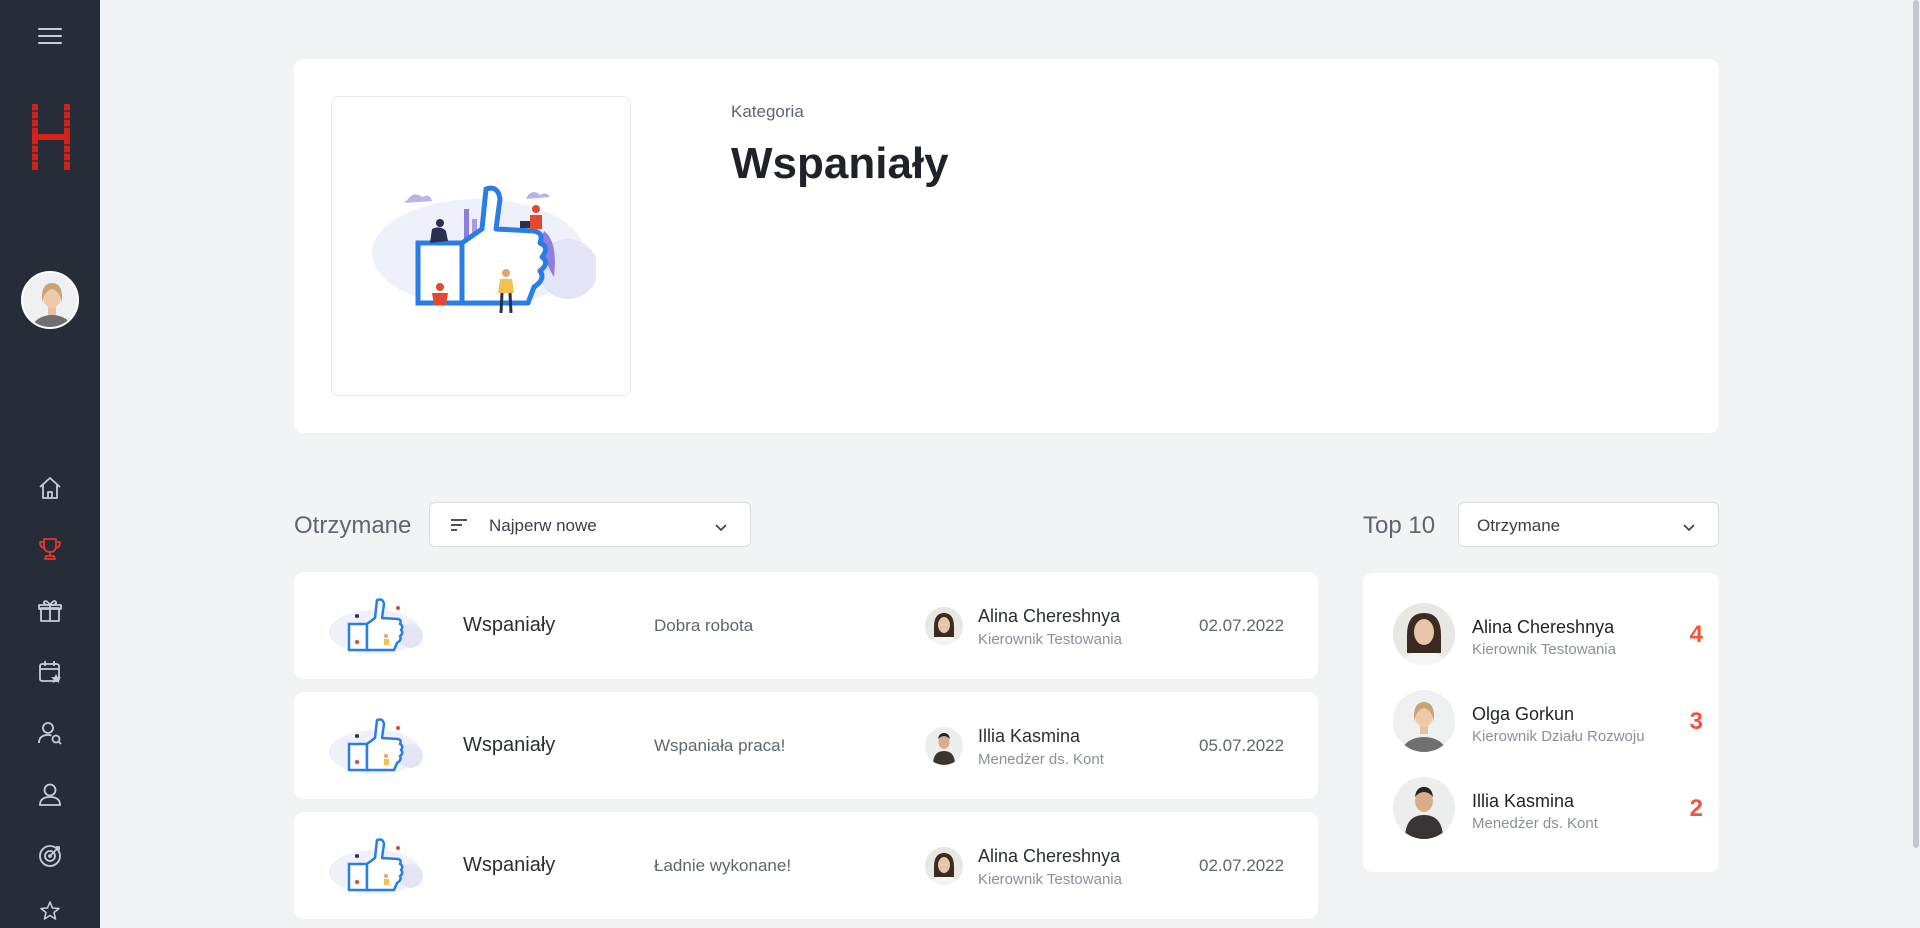 This screenshot has width=1920, height=928. I want to click on hamburger-icon, so click(50, 37).